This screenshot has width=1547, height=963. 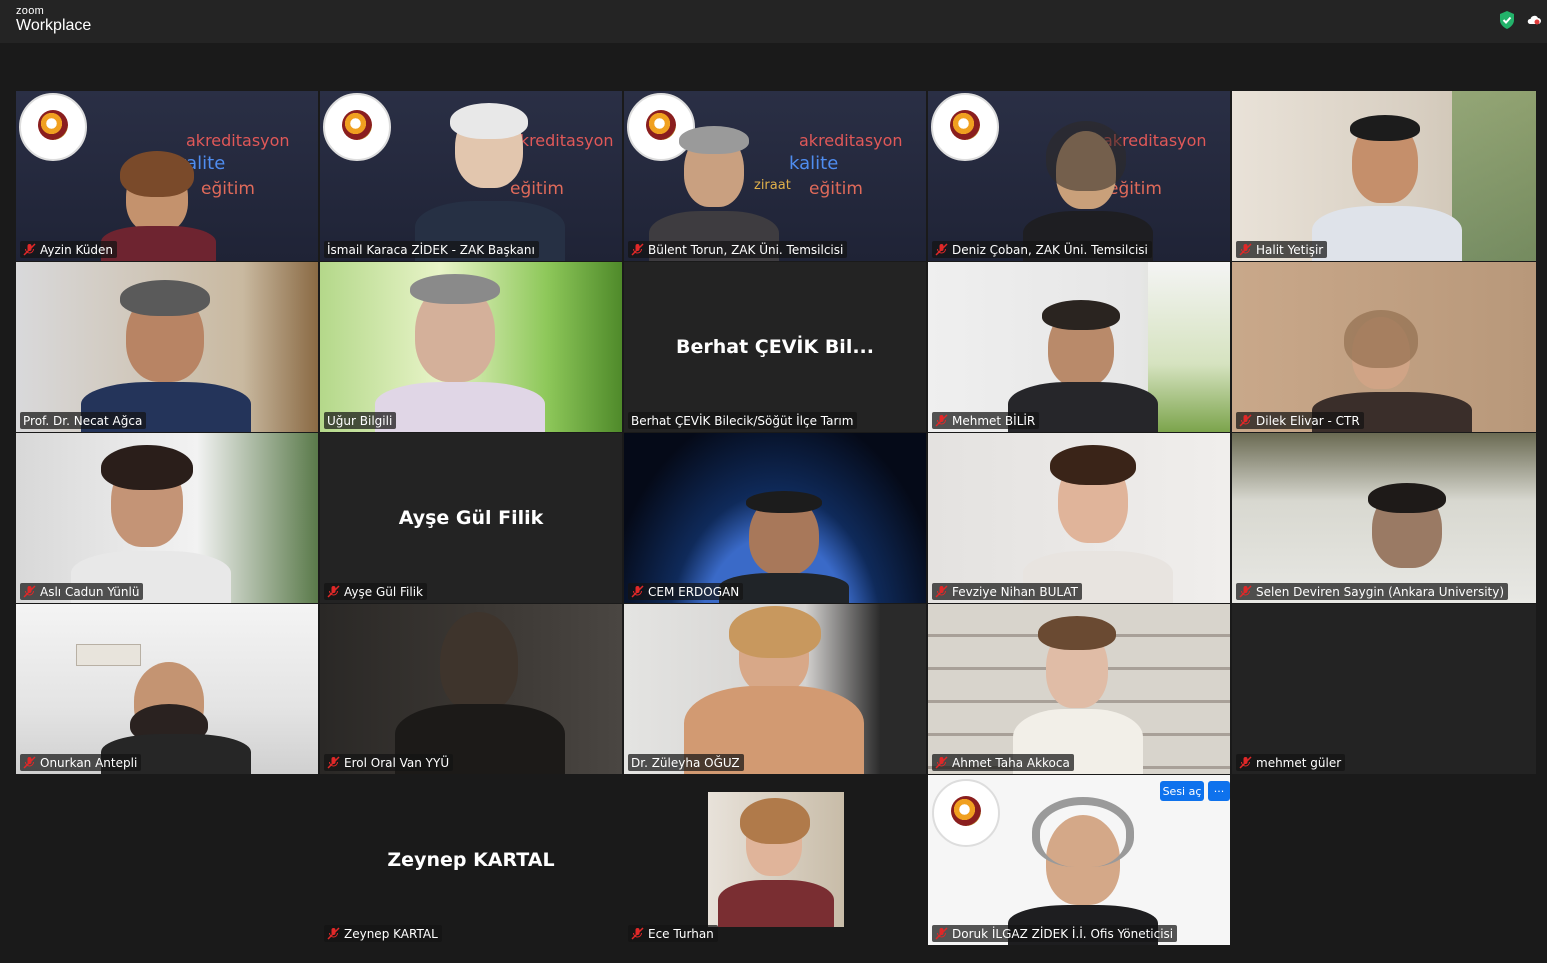 I want to click on video-tile-camera-off: Zeynep KARTAL Zeynep KARTAL, so click(x=471, y=860).